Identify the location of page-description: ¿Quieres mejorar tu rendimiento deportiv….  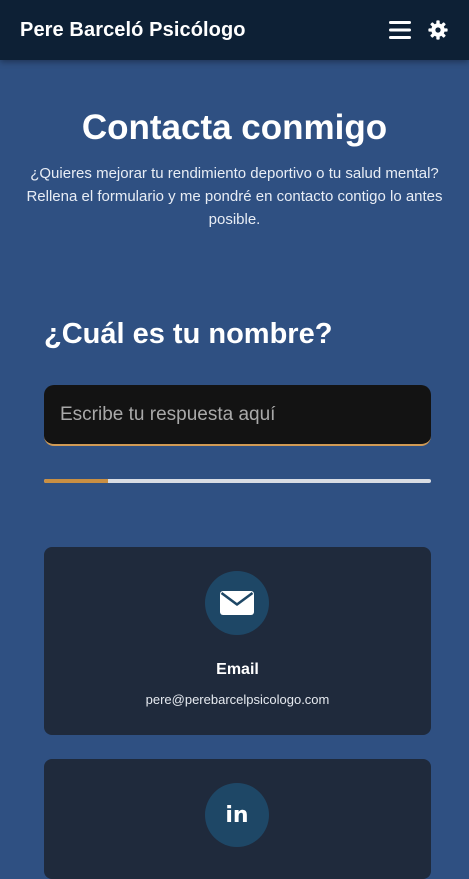
(234, 196).